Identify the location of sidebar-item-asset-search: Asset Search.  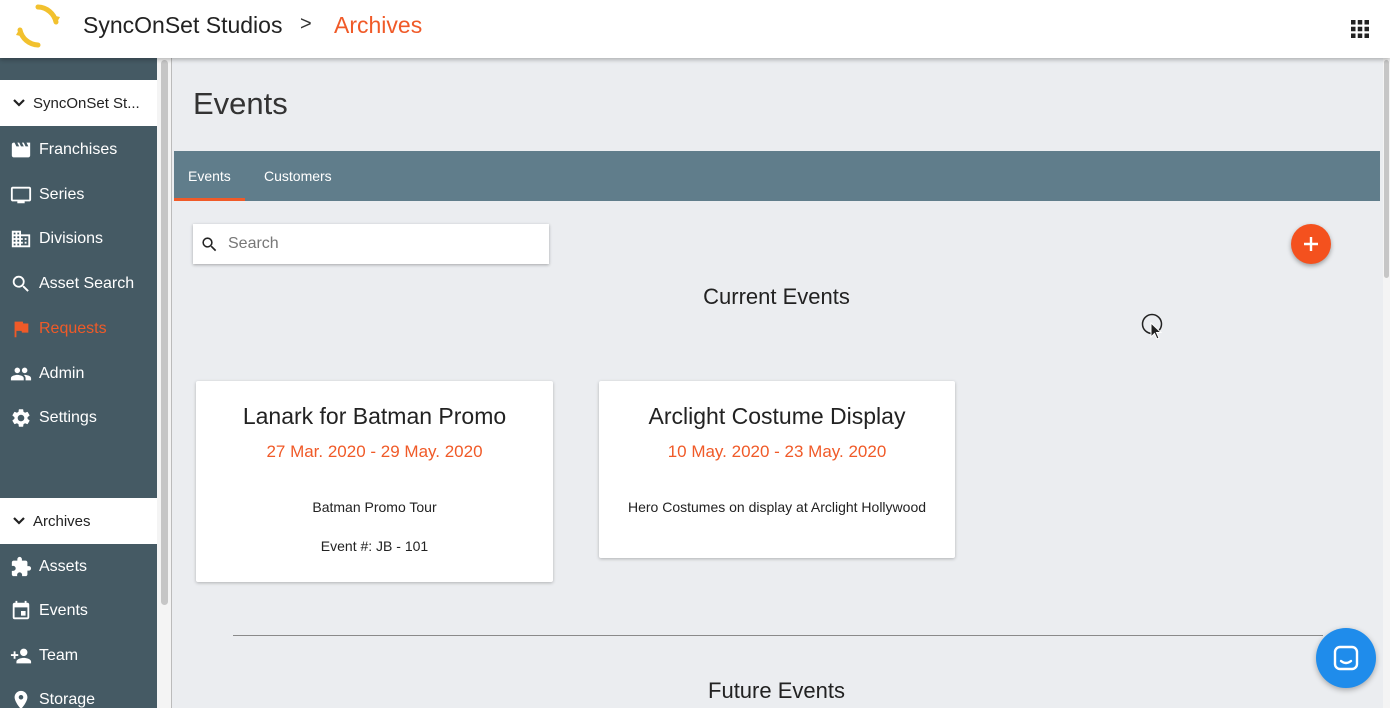
(78, 284).